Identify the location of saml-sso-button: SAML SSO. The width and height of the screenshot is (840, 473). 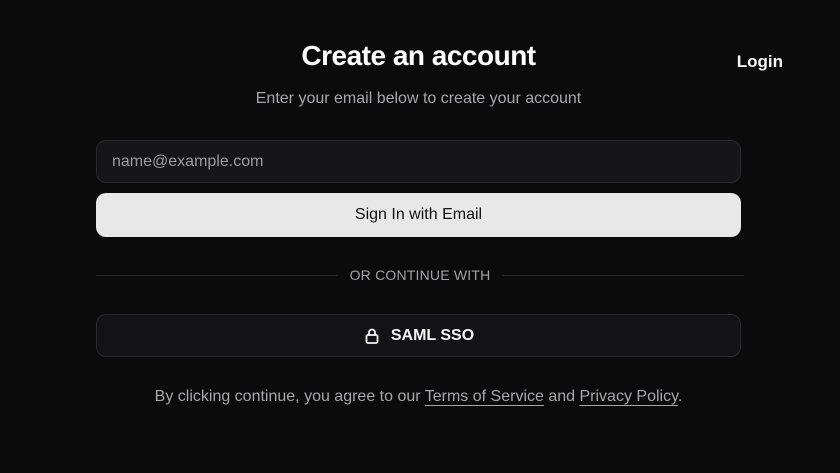
(418, 335).